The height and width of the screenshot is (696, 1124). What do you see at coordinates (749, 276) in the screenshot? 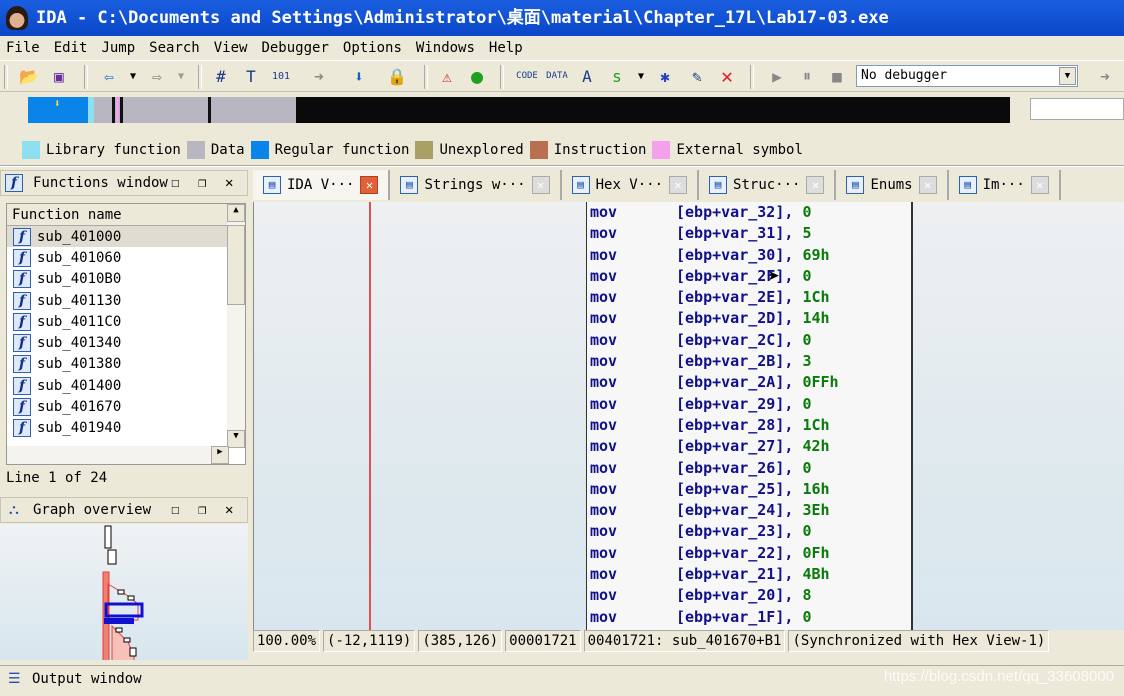
I see `code-line: mov [ebp+var_2F], 0` at bounding box center [749, 276].